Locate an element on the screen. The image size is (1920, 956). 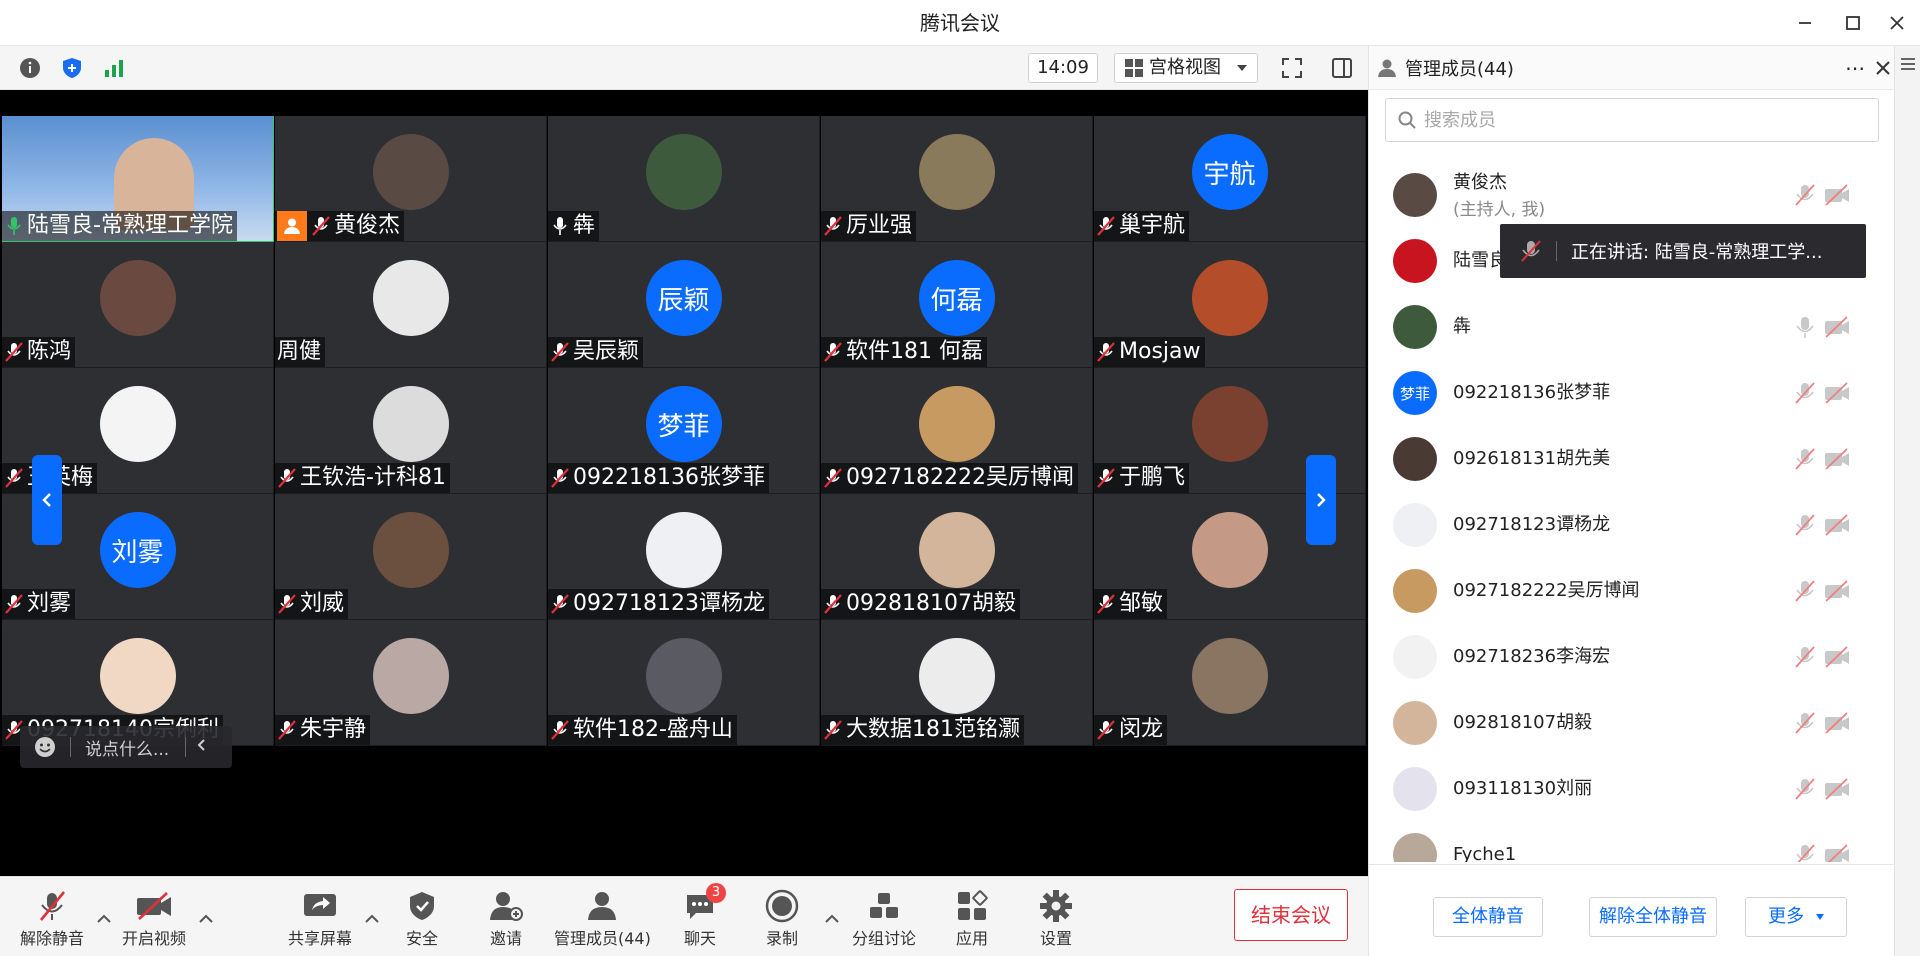
participant-tile: 刘威 is located at coordinates (411, 557).